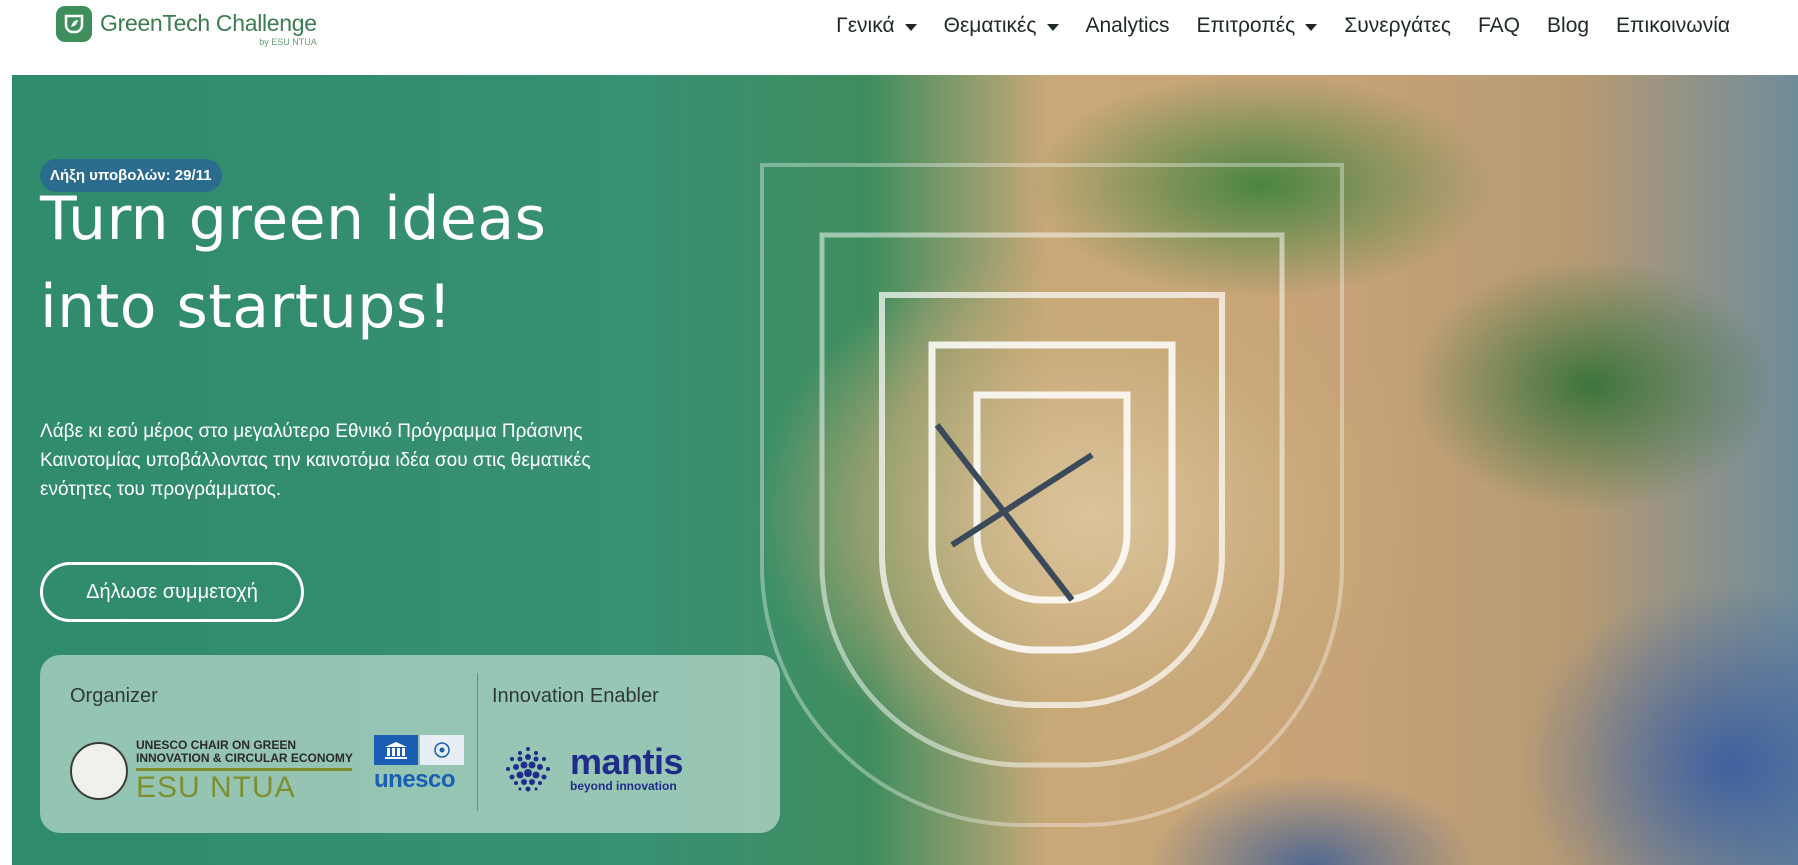  What do you see at coordinates (477, 742) in the screenshot?
I see `partners-divider` at bounding box center [477, 742].